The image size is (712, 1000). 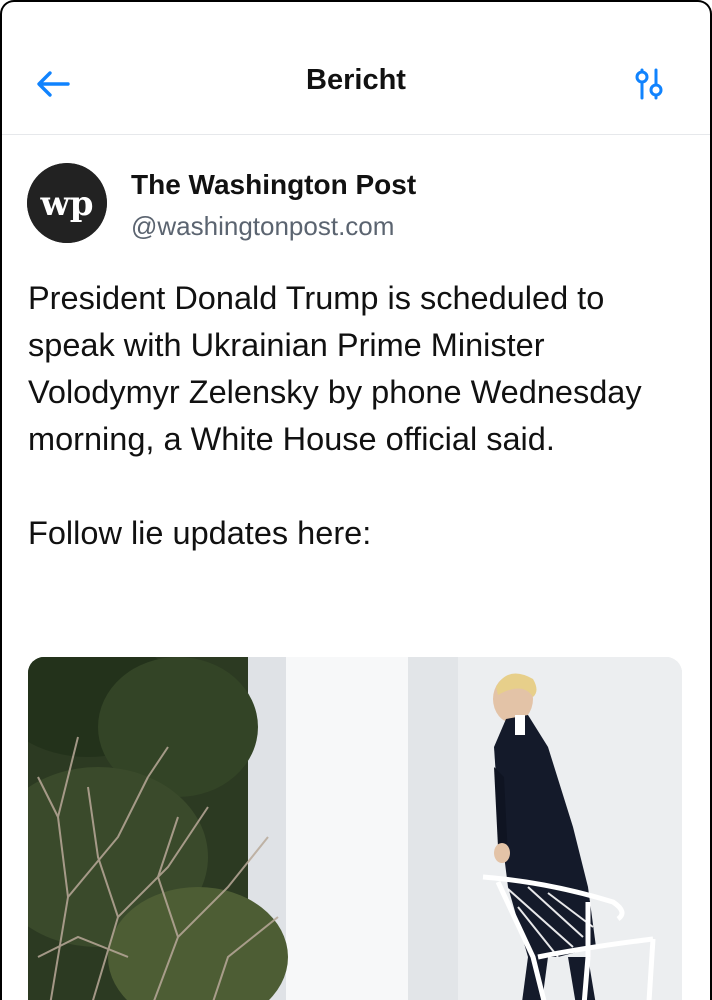 I want to click on sliders-icon, so click(x=649, y=84).